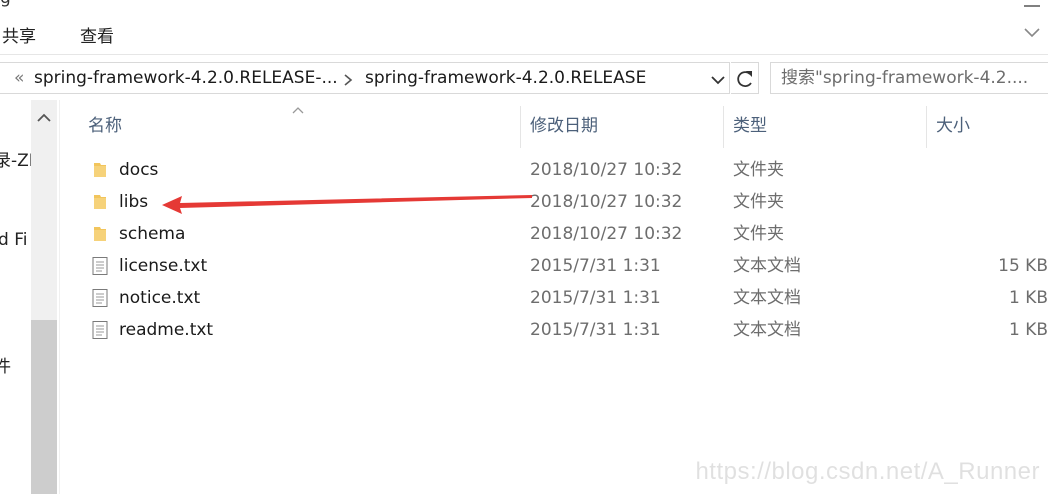  Describe the element at coordinates (1032, 32) in the screenshot. I see `chevron-down-icon` at that location.